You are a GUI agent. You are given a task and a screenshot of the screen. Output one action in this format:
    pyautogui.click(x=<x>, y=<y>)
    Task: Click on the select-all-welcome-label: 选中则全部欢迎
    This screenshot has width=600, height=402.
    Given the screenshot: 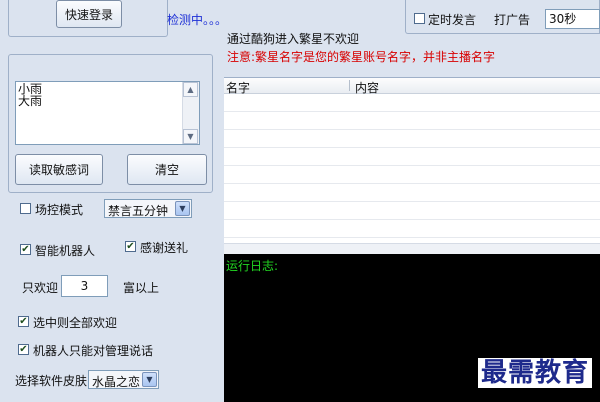 What is the action you would take?
    pyautogui.click(x=75, y=323)
    